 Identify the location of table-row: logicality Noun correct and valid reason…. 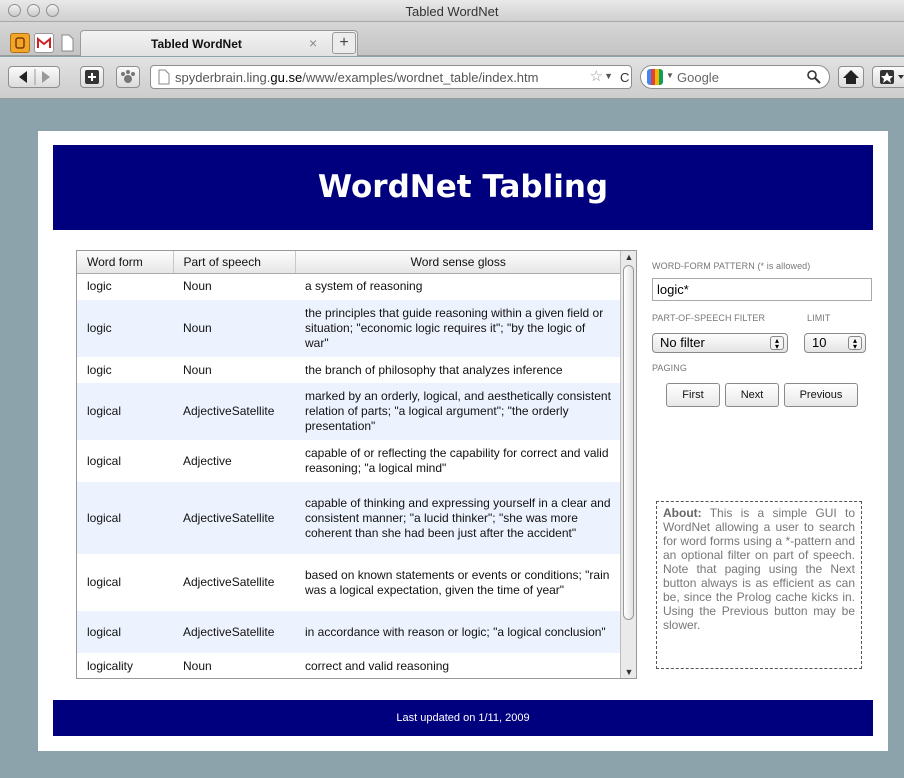
(349, 665).